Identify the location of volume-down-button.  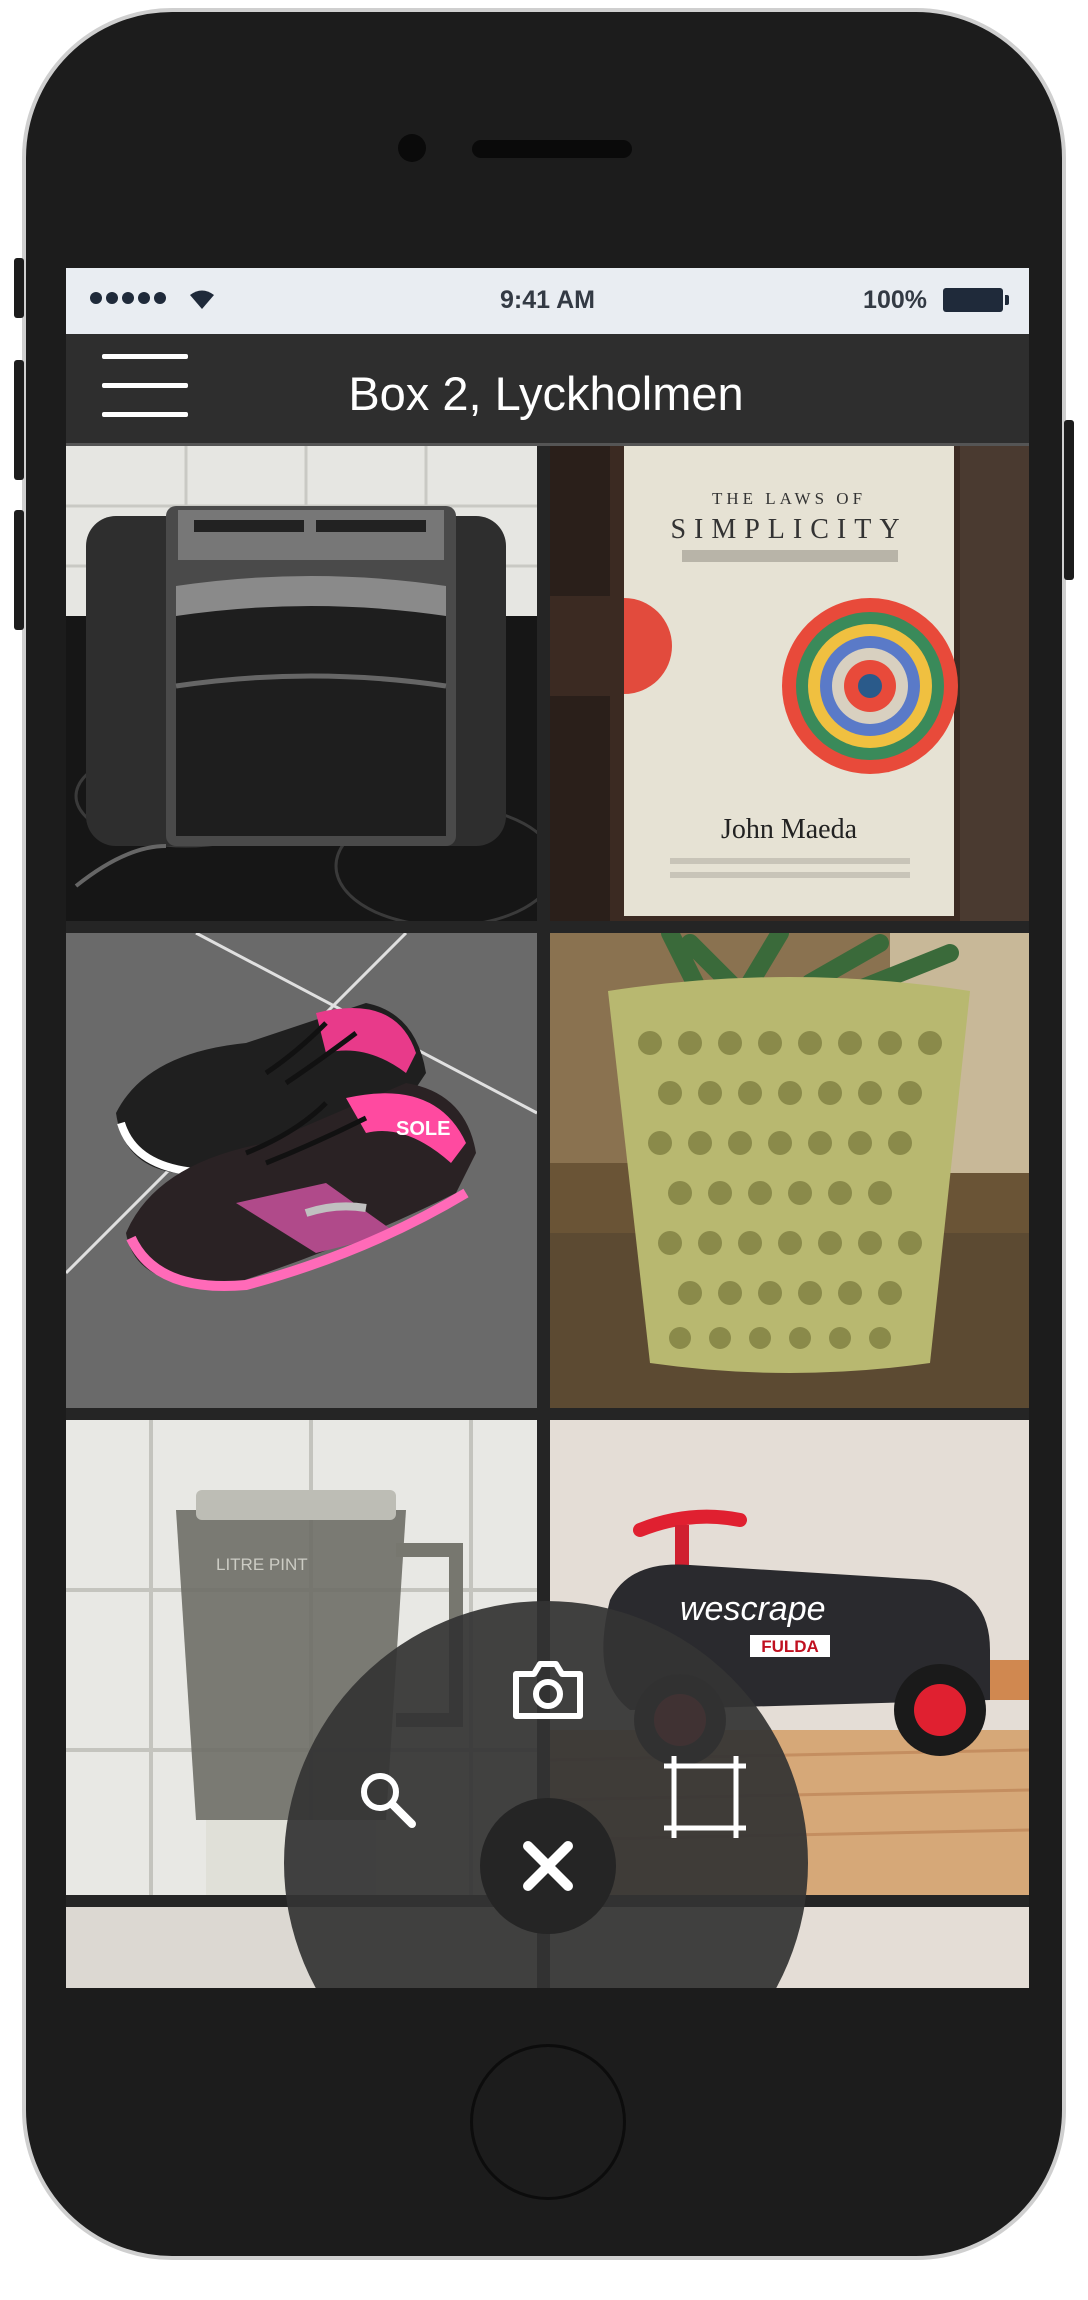
(19, 570).